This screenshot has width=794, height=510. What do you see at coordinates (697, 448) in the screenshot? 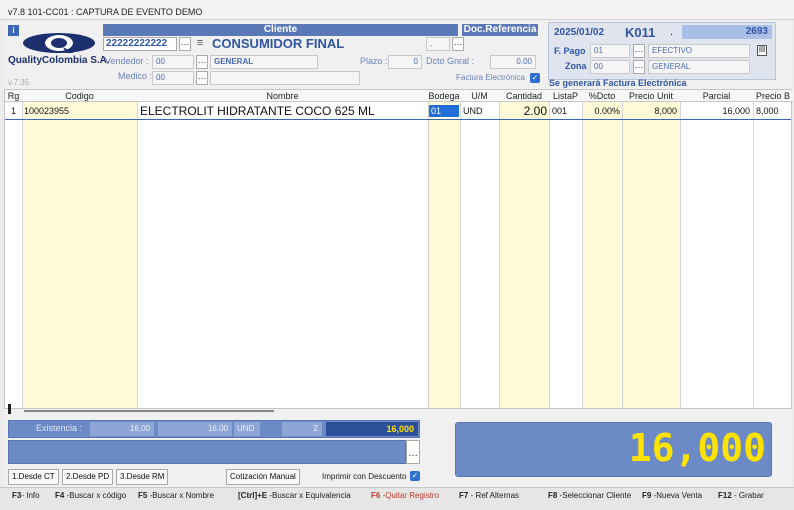
I see `total-value: 16,000` at bounding box center [697, 448].